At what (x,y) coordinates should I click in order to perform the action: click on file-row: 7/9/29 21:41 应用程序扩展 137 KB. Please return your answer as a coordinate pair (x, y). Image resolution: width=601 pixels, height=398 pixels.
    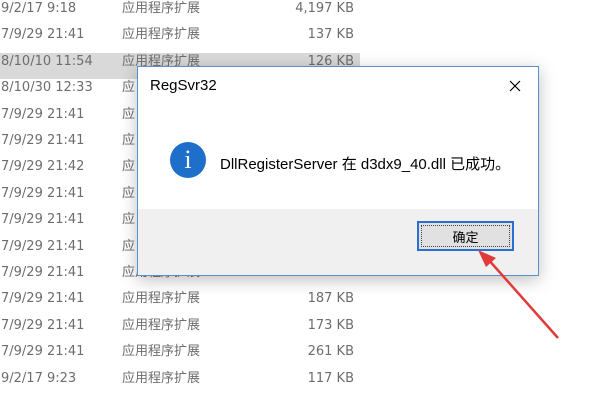
    Looking at the image, I should click on (180, 39).